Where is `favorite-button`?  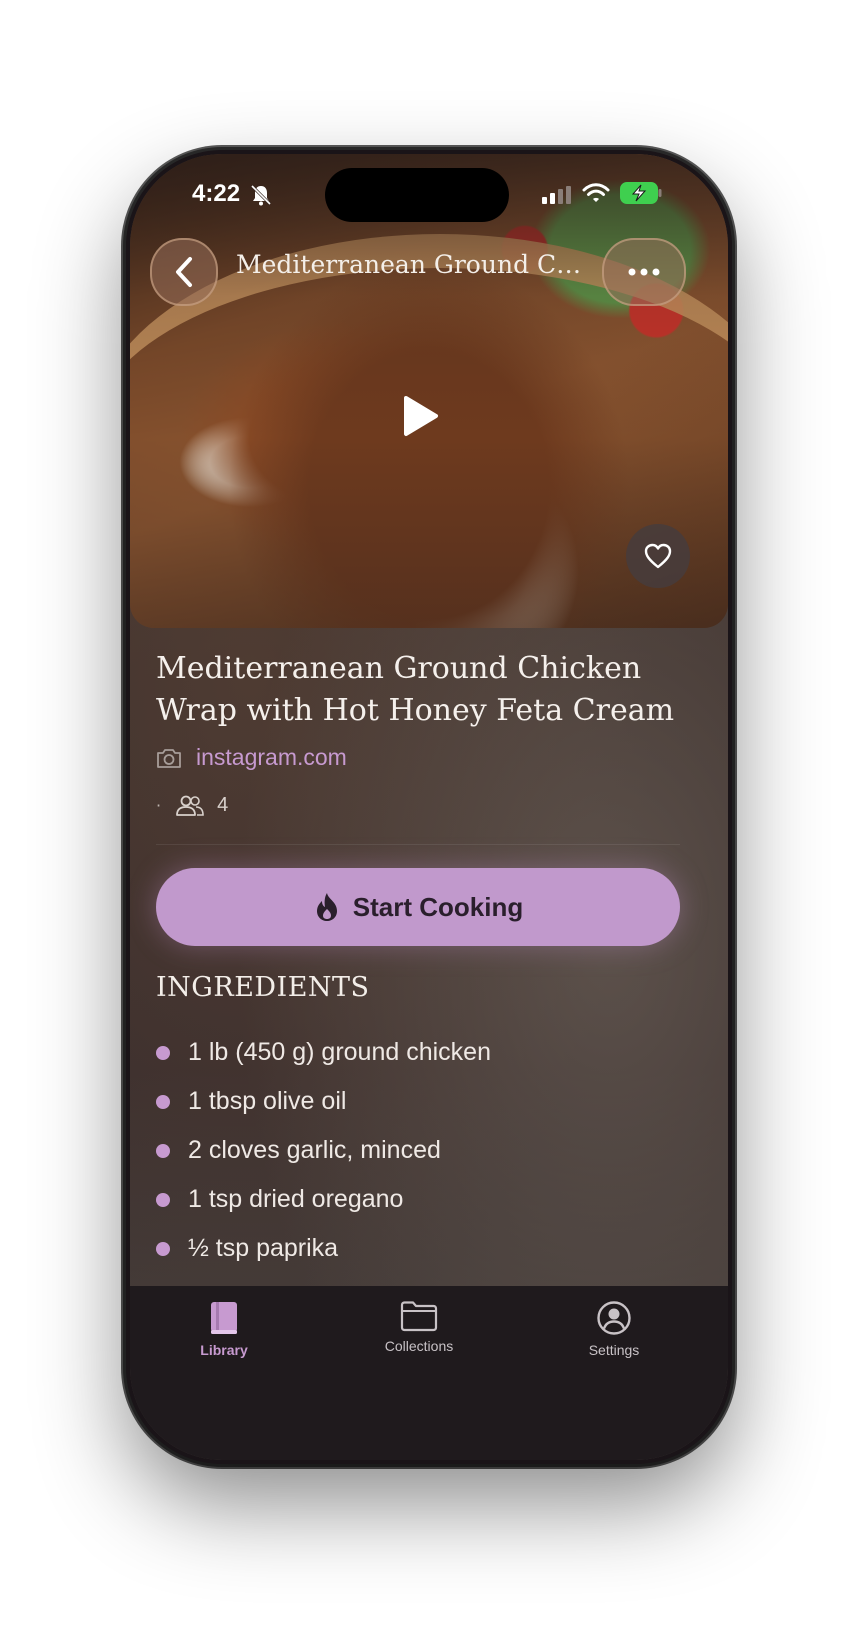
favorite-button is located at coordinates (658, 556).